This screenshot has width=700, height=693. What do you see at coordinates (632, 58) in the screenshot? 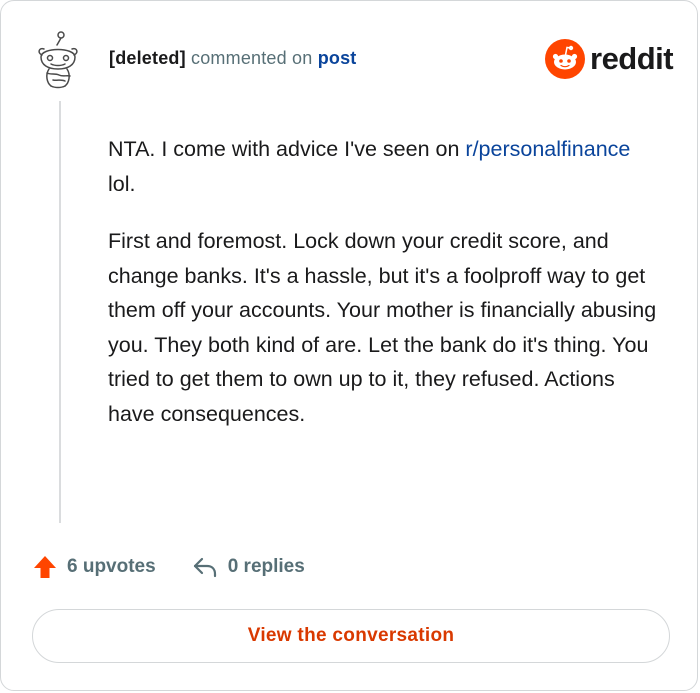
I see `reddit-wordmark: reddit` at bounding box center [632, 58].